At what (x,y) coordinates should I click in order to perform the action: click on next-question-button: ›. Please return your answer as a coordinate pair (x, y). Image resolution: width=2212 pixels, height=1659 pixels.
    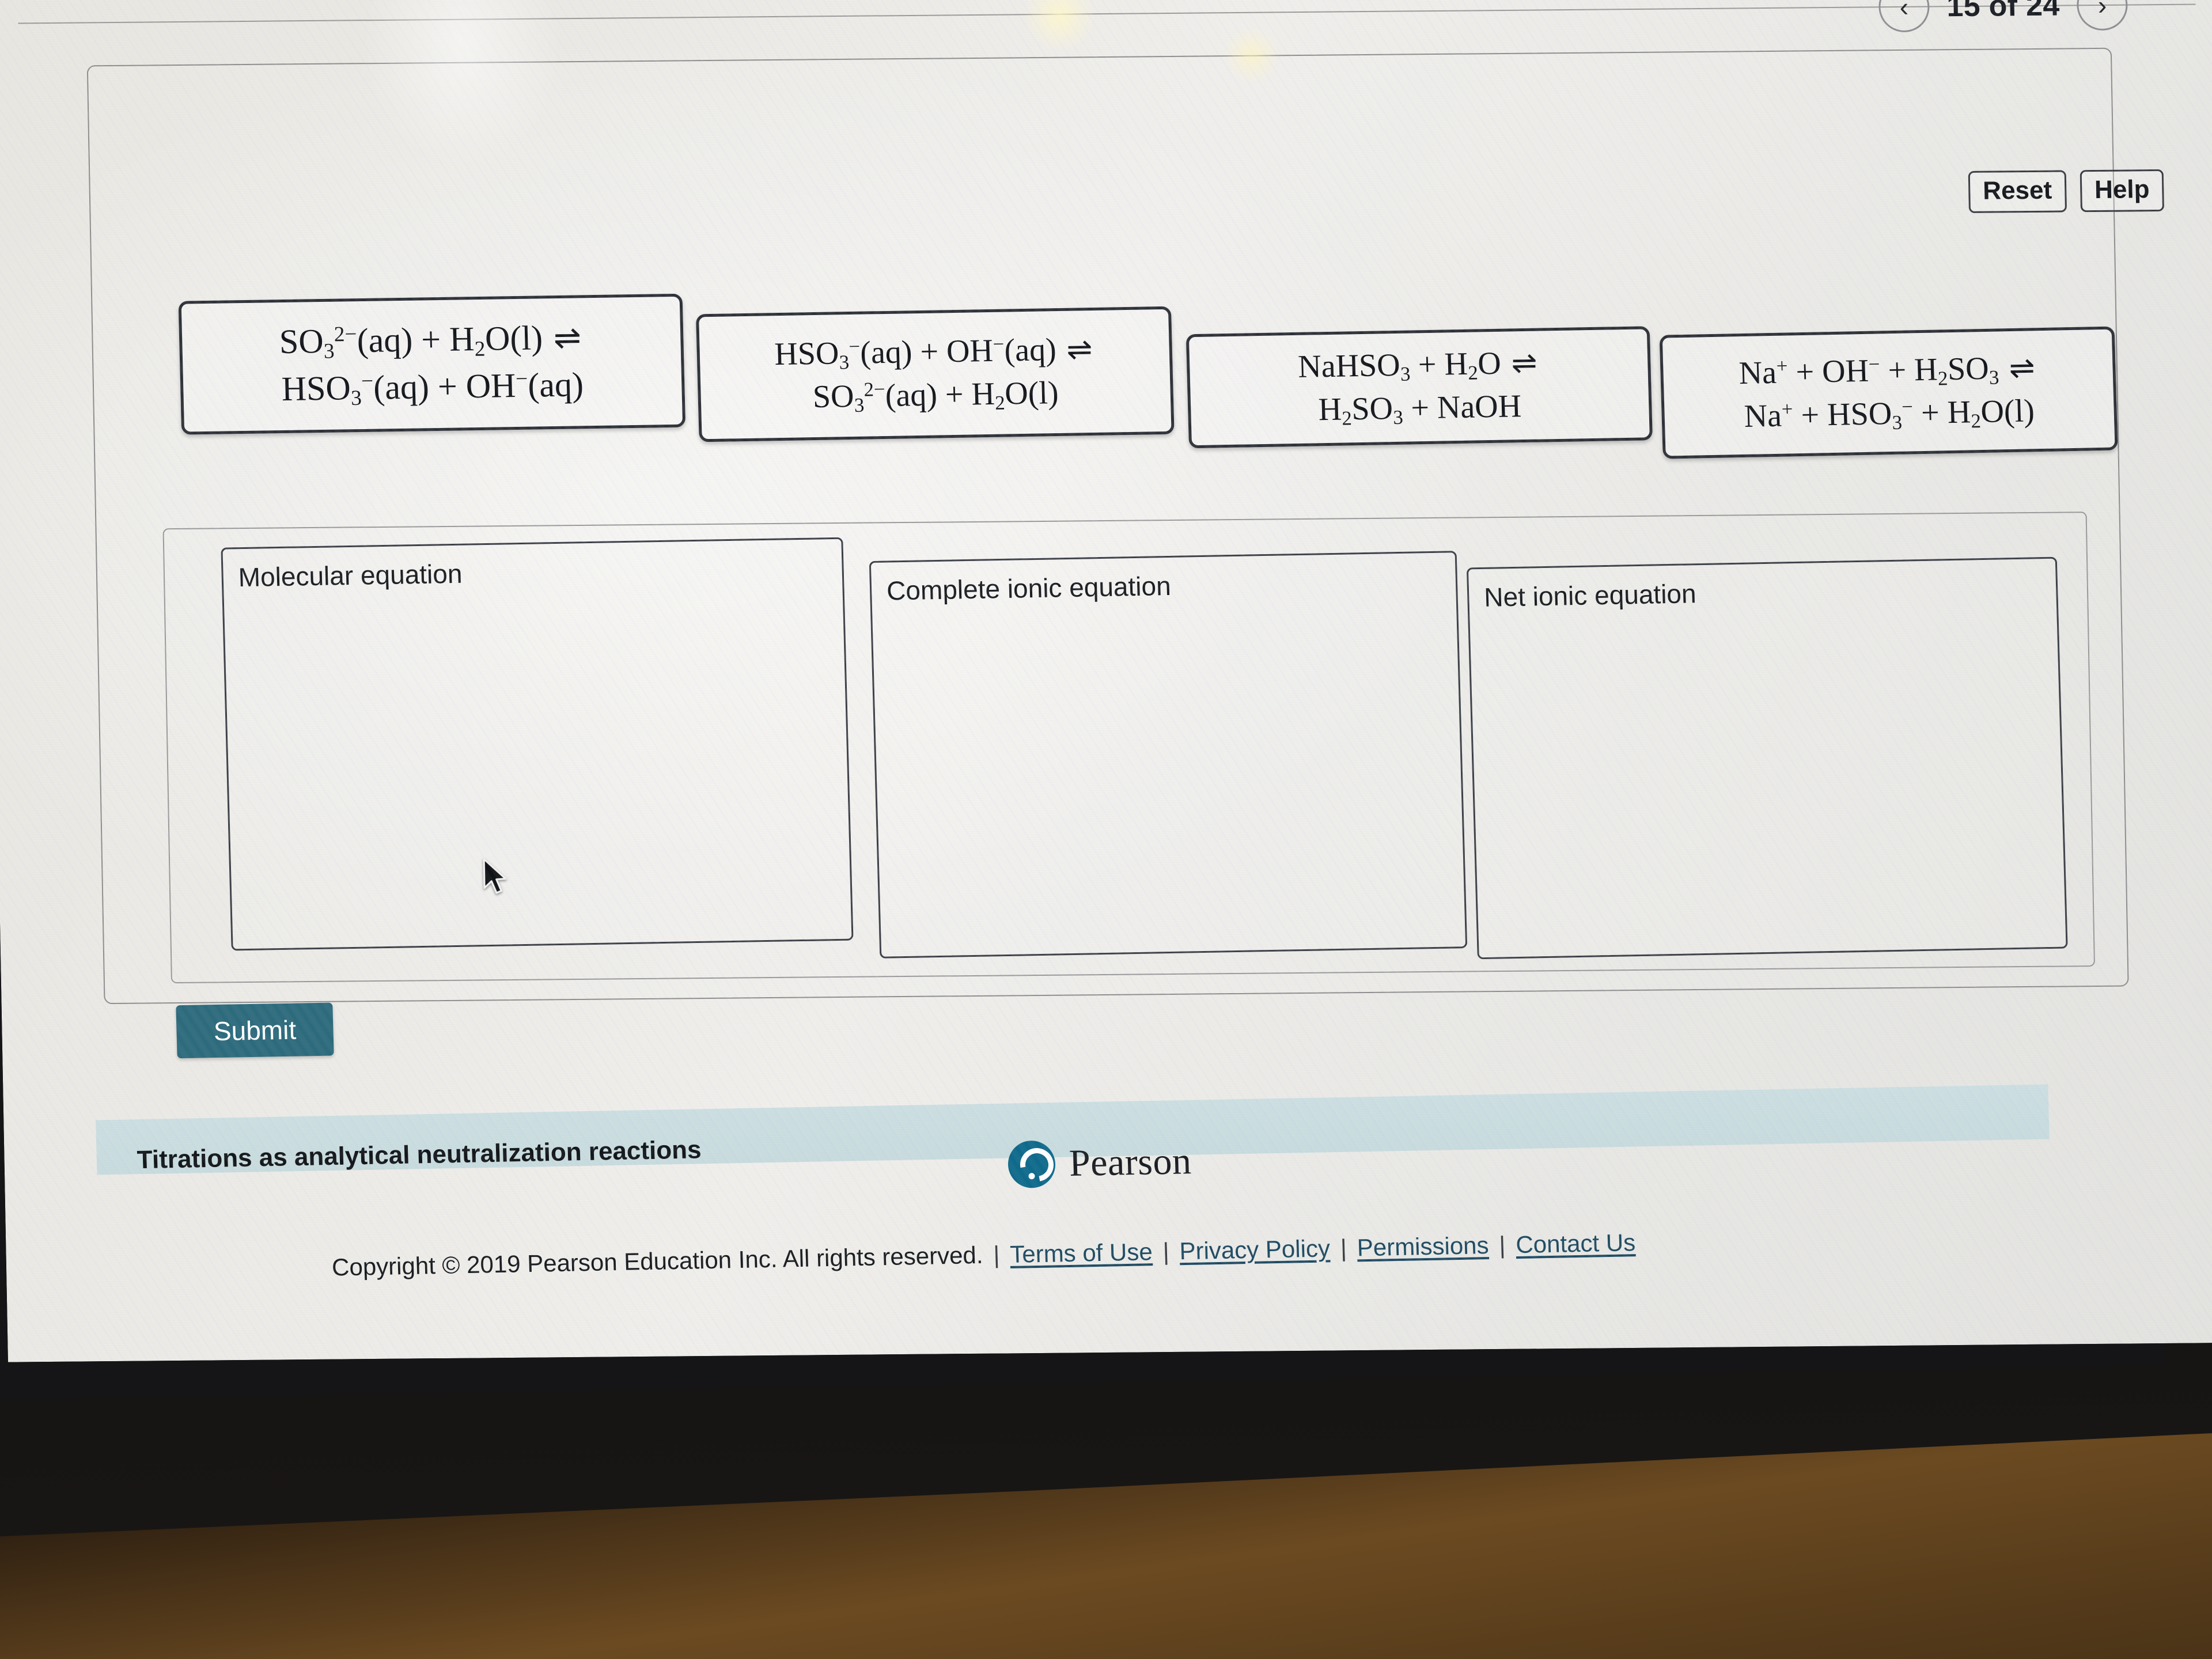
    Looking at the image, I should click on (2102, 15).